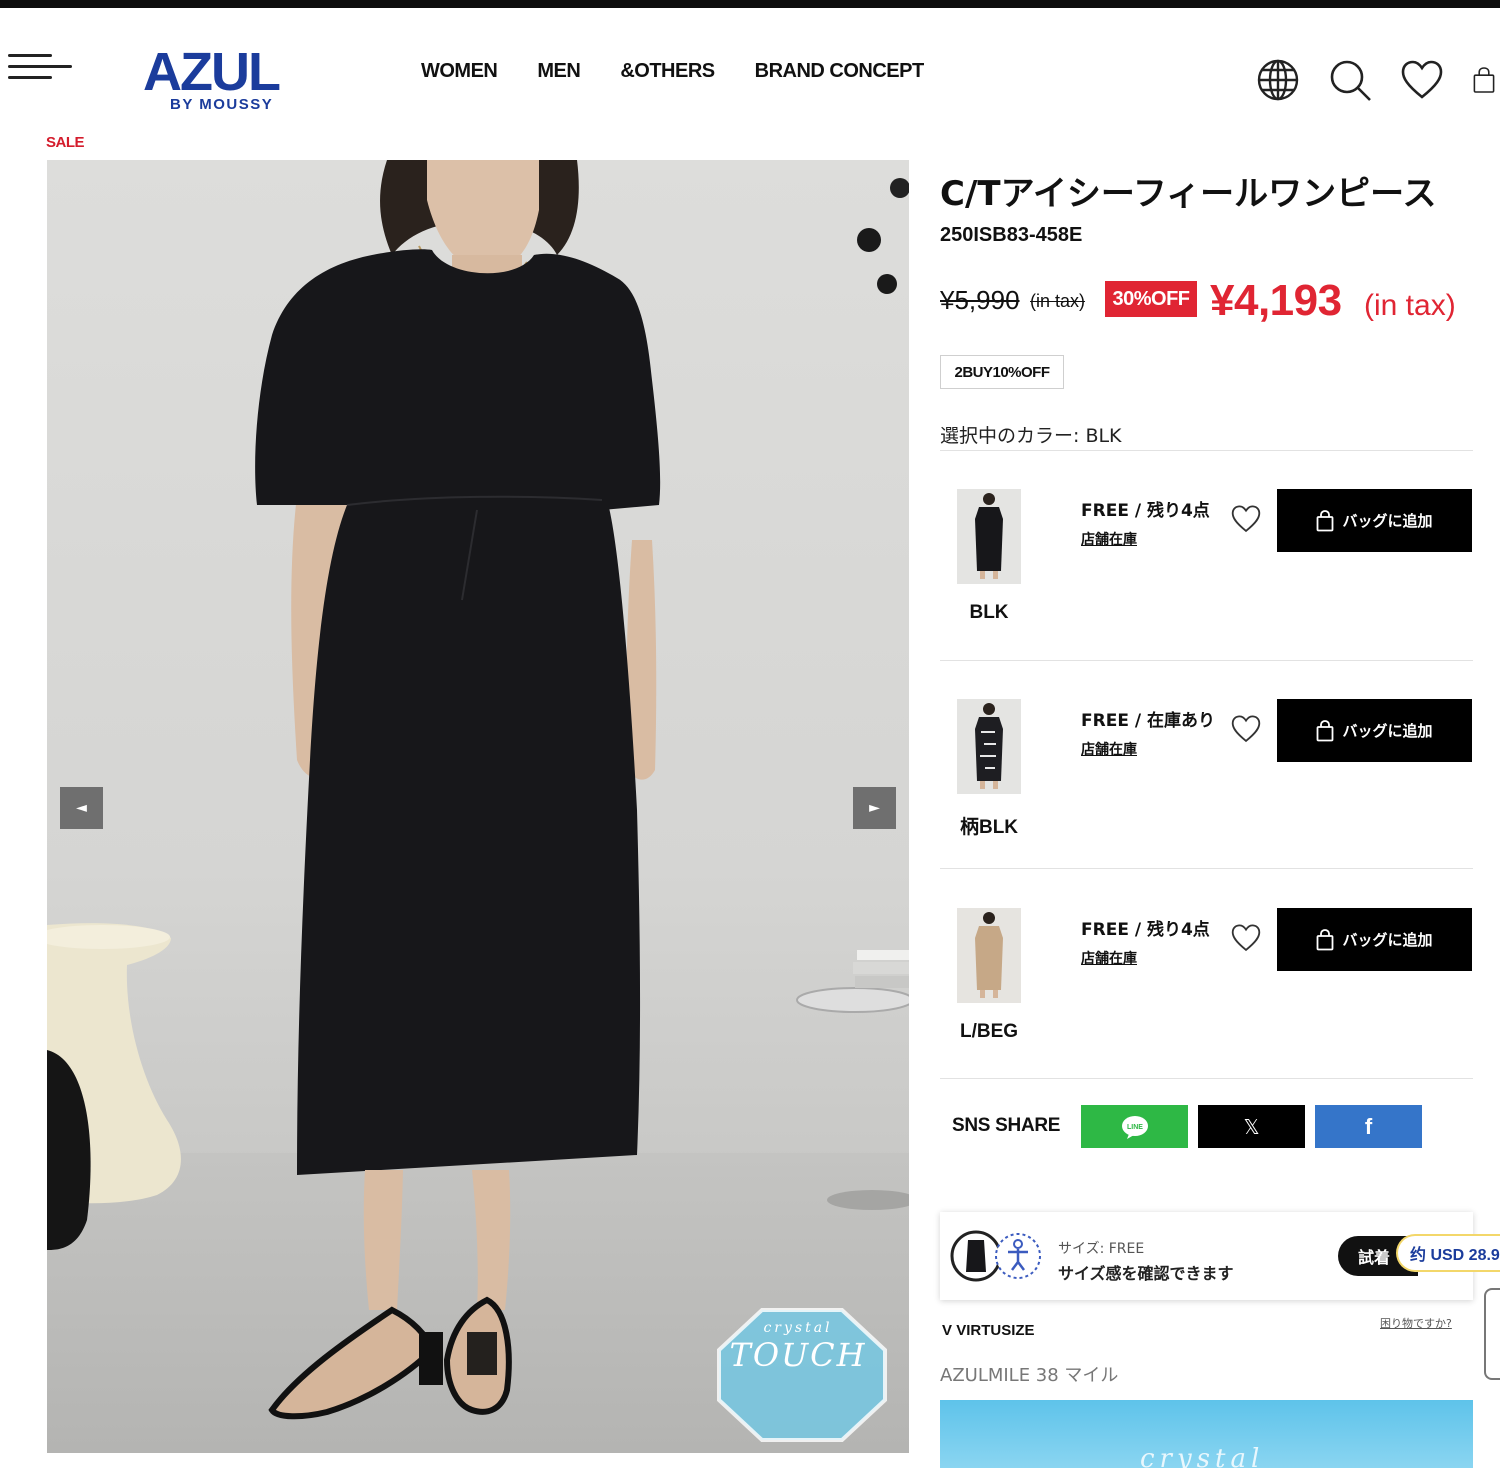 The image size is (1500, 1468). Describe the element at coordinates (459, 71) in the screenshot. I see `nav-women: WOMEN` at that location.